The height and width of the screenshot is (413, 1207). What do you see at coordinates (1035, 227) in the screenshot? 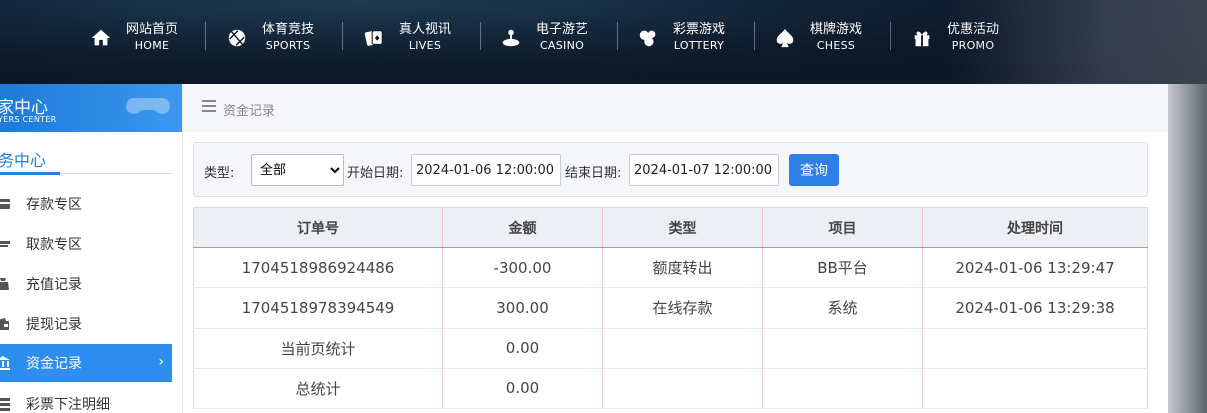
I see `col-time: 处理时间` at bounding box center [1035, 227].